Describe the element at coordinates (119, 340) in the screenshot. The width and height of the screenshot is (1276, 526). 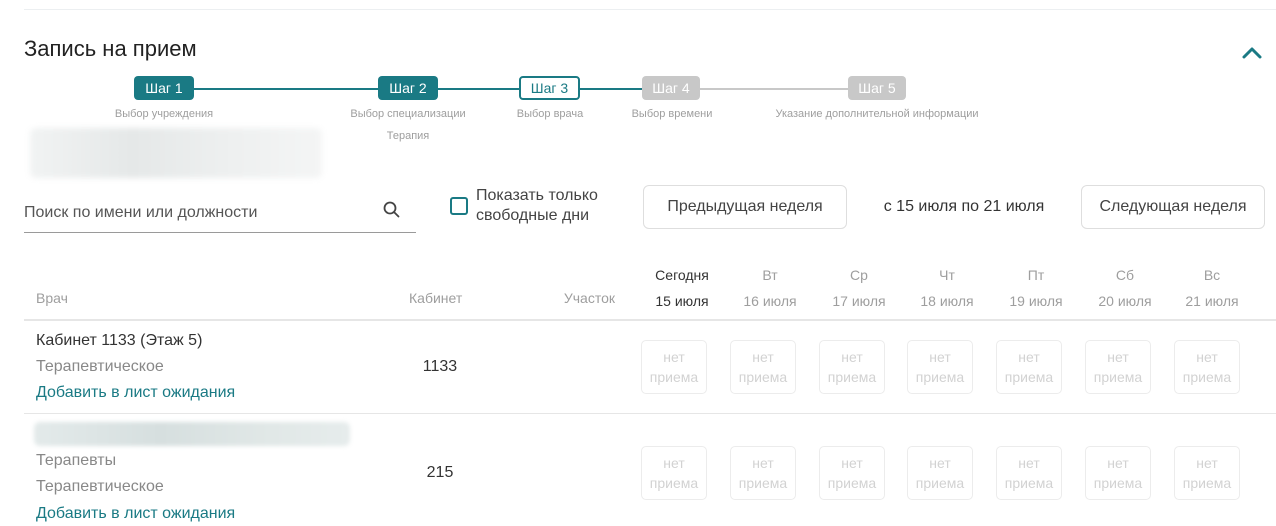
I see `doctor-name: Кабинет 1133 (Этаж 5)` at that location.